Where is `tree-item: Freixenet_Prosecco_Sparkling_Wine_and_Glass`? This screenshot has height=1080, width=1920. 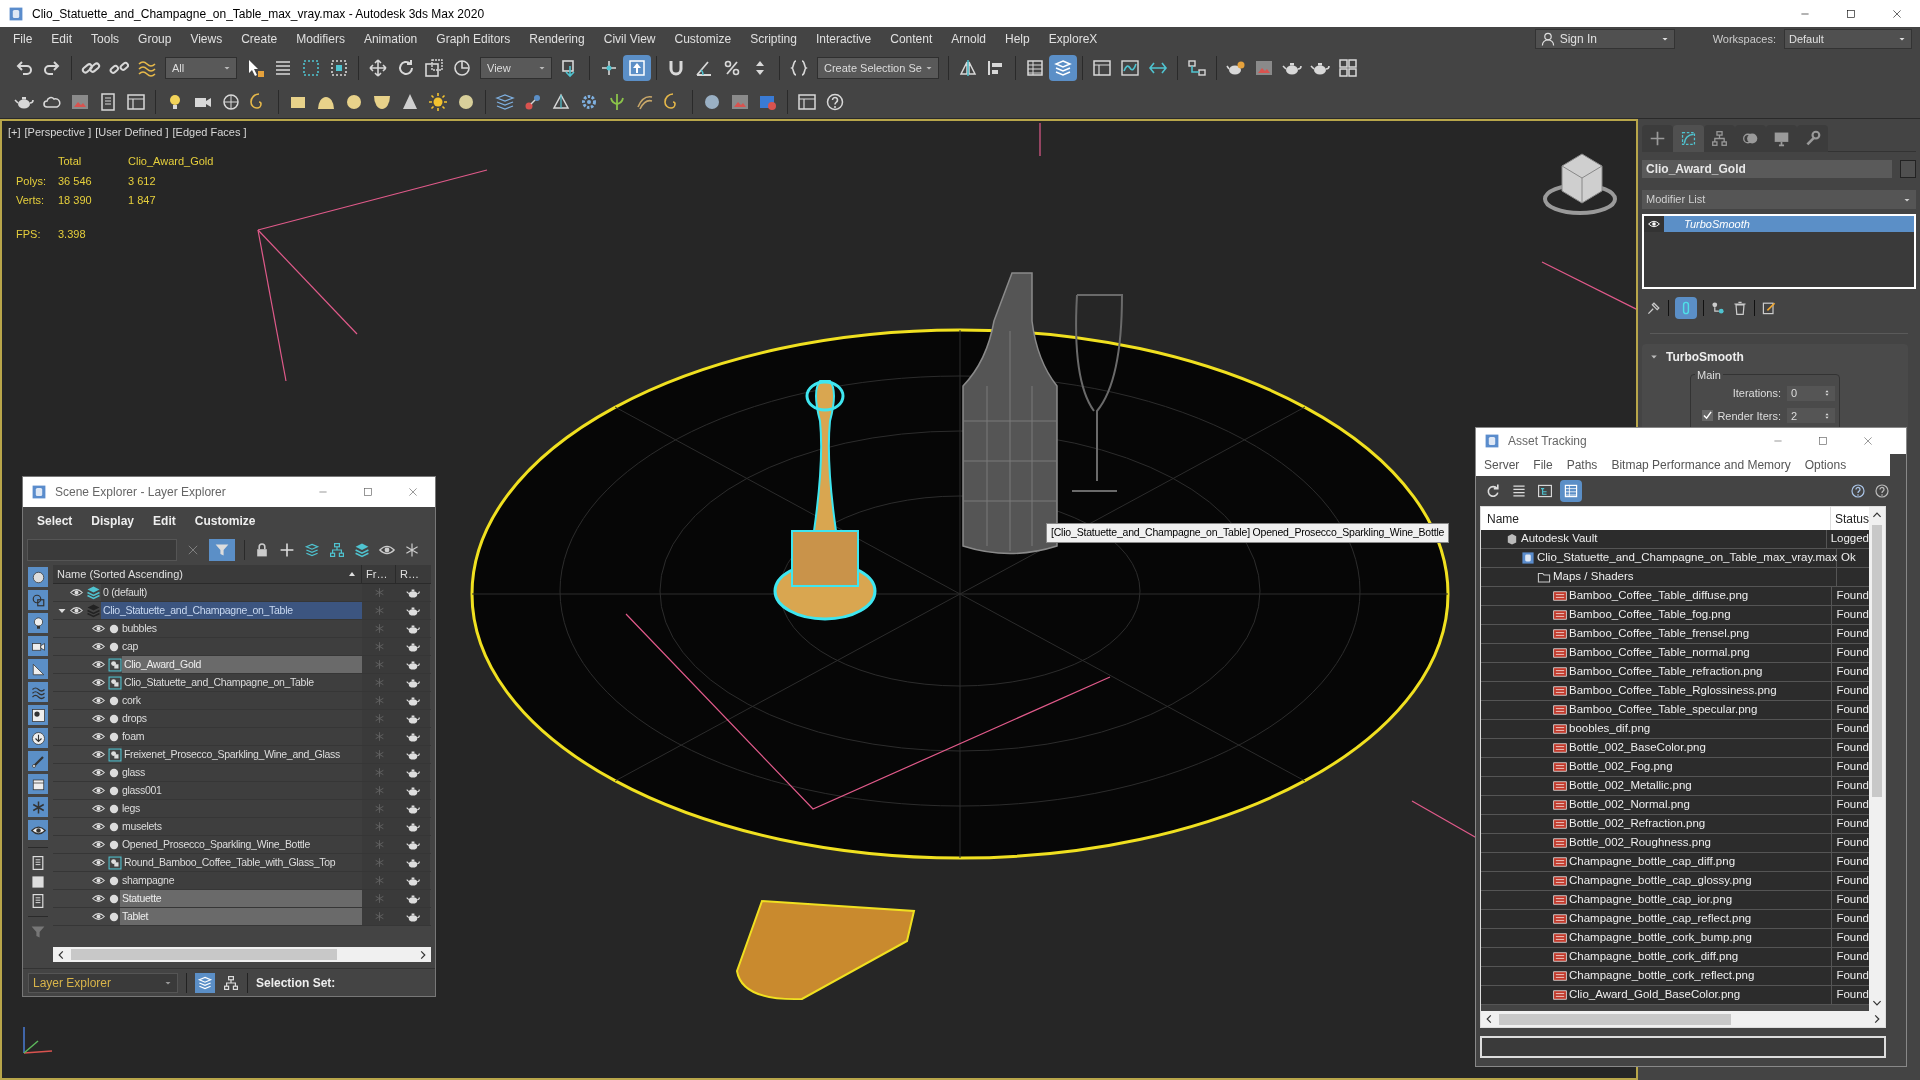 tree-item: Freixenet_Prosecco_Sparkling_Wine_and_Glass is located at coordinates (242, 754).